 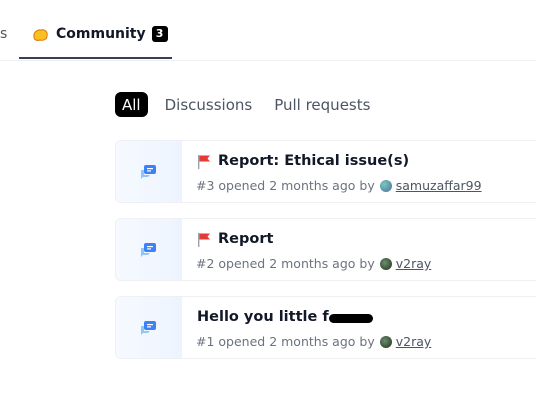 I want to click on discussion-title: Report: Ethical issue(s), so click(x=303, y=161).